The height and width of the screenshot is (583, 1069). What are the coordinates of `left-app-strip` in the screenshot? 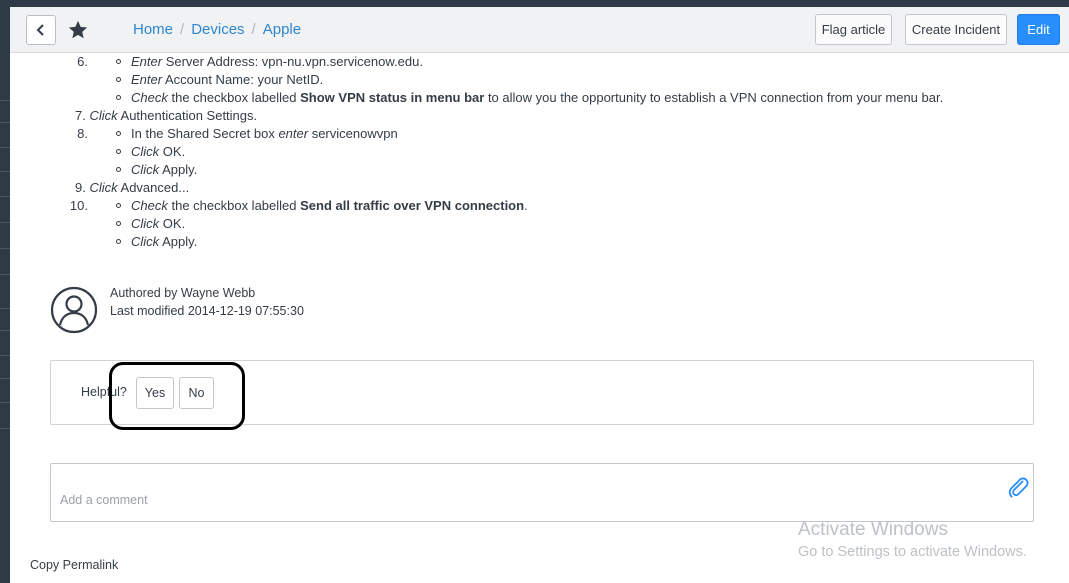 It's located at (5, 291).